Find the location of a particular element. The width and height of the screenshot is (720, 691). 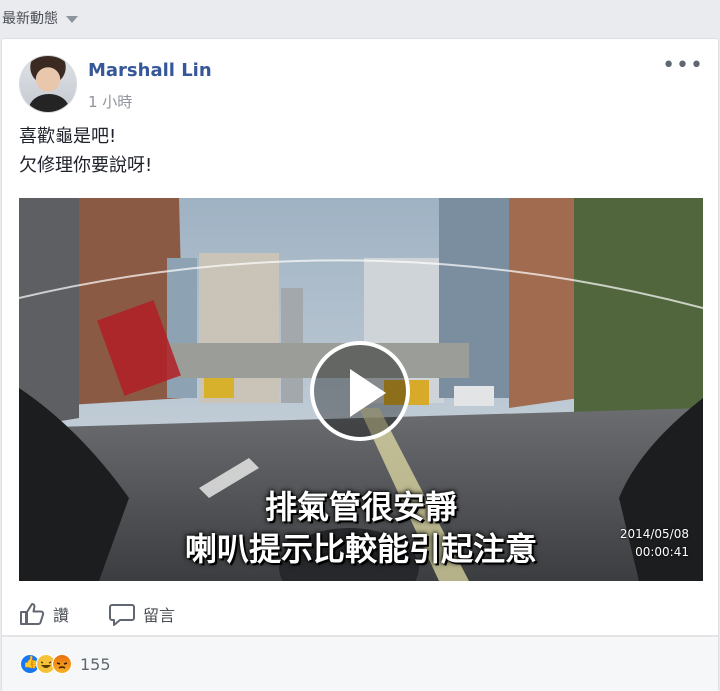

post-text-line1: 喜歡龜是吧! is located at coordinates (68, 136).